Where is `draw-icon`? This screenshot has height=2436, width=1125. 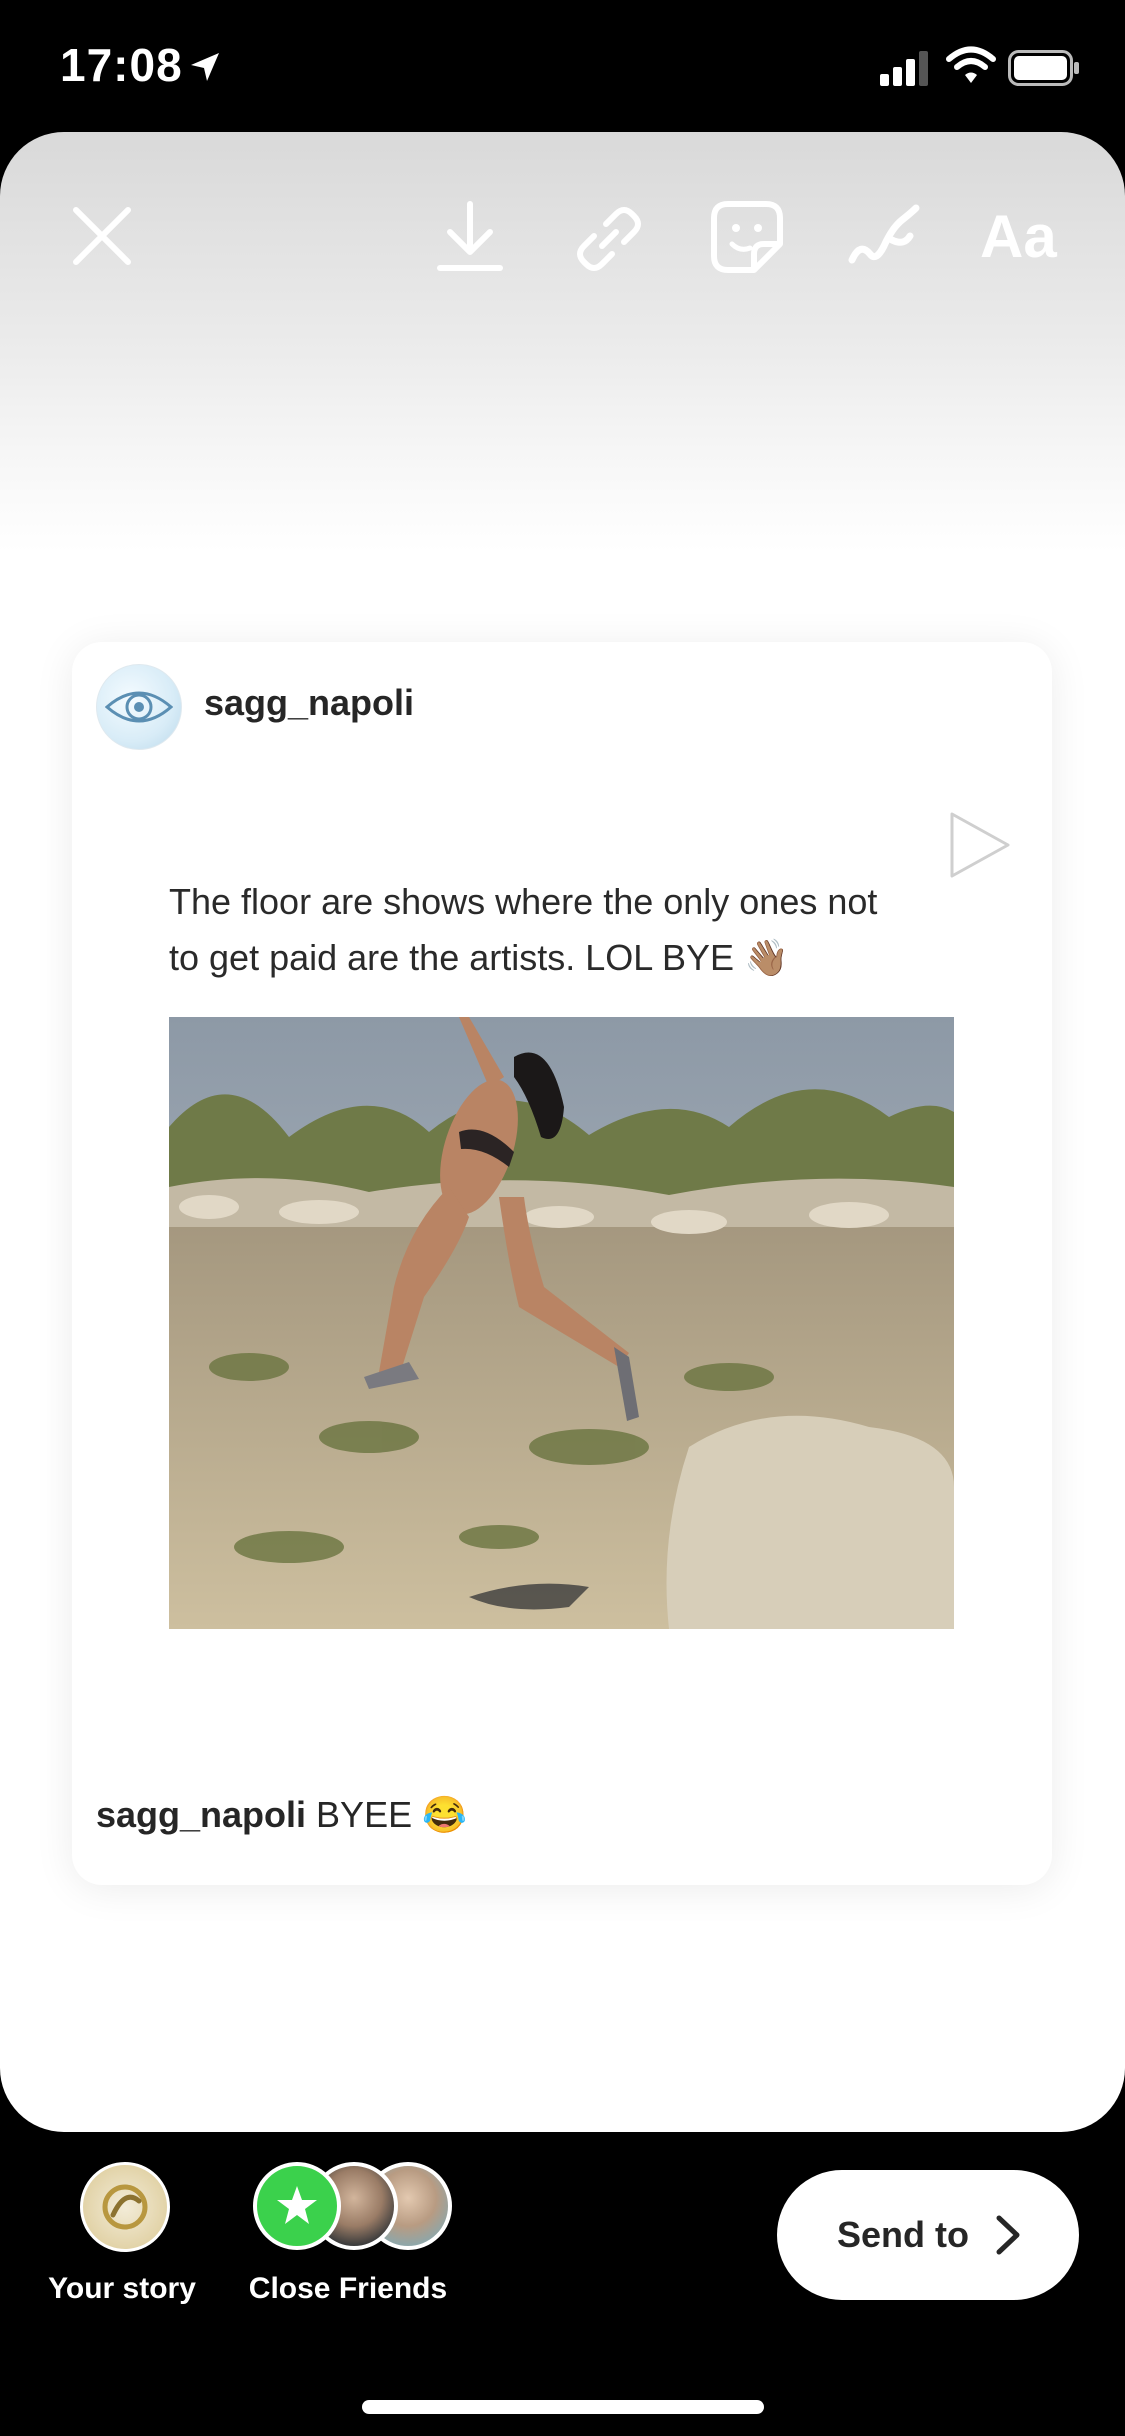 draw-icon is located at coordinates (884, 238).